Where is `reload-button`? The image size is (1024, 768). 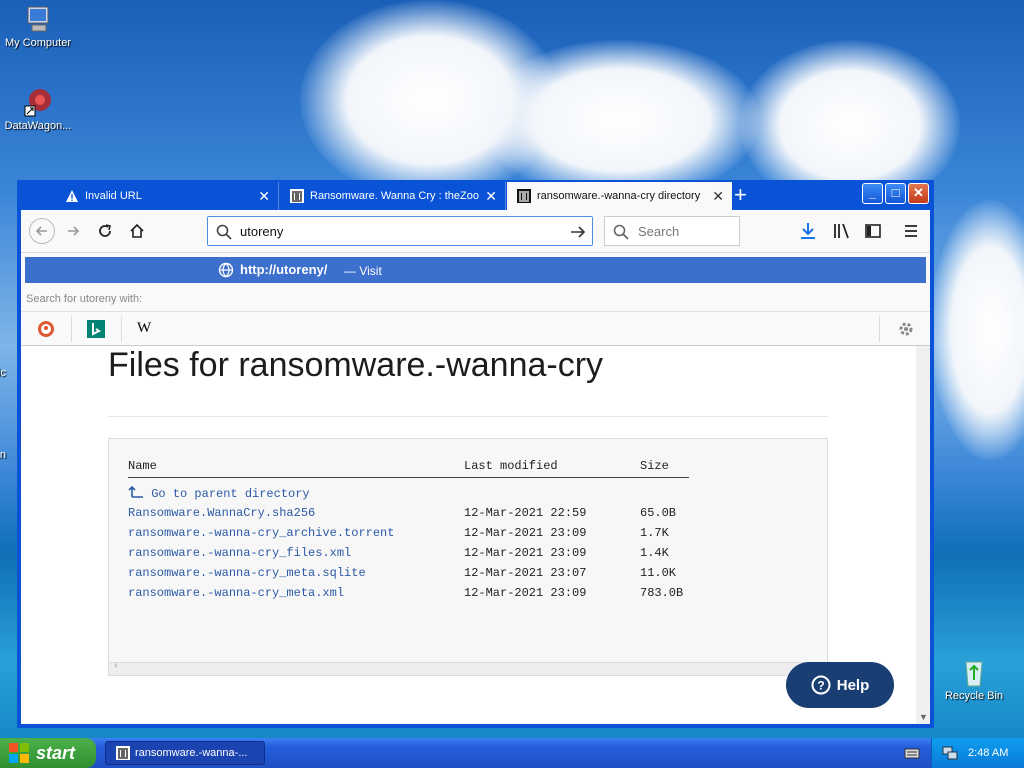
reload-button is located at coordinates (105, 231).